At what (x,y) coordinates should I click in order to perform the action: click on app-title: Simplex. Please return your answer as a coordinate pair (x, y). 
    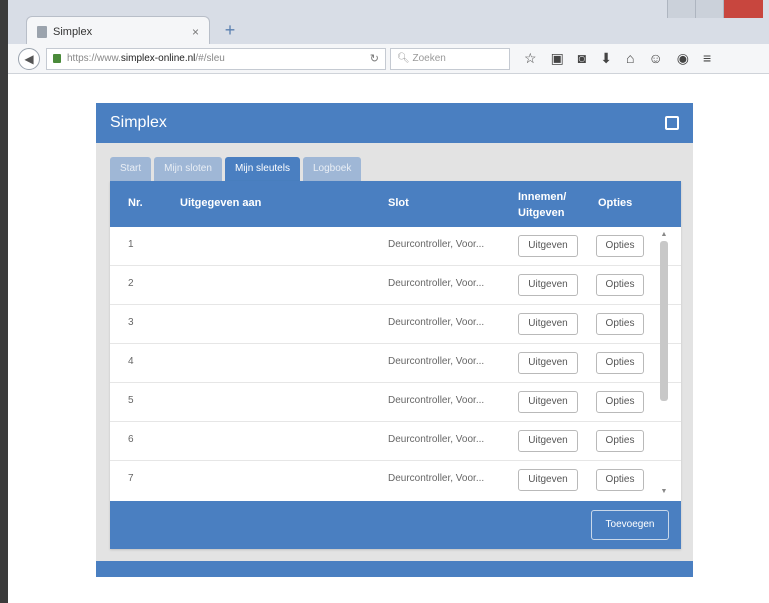
    Looking at the image, I should click on (138, 122).